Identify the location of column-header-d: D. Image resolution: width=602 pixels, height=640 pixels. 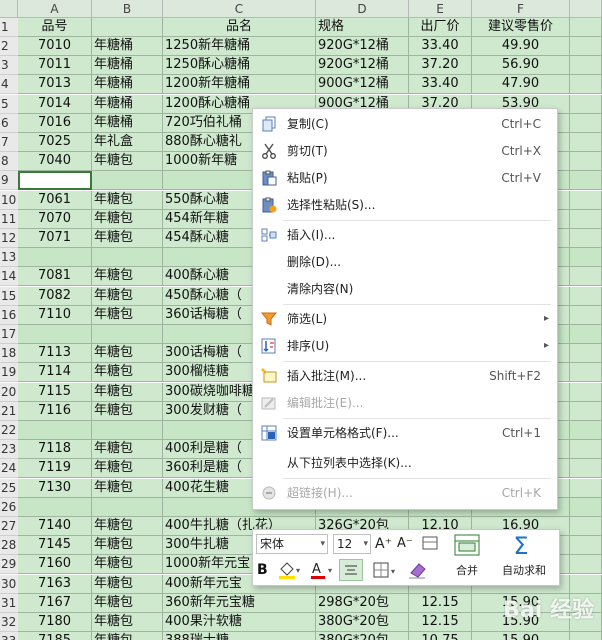
(362, 9).